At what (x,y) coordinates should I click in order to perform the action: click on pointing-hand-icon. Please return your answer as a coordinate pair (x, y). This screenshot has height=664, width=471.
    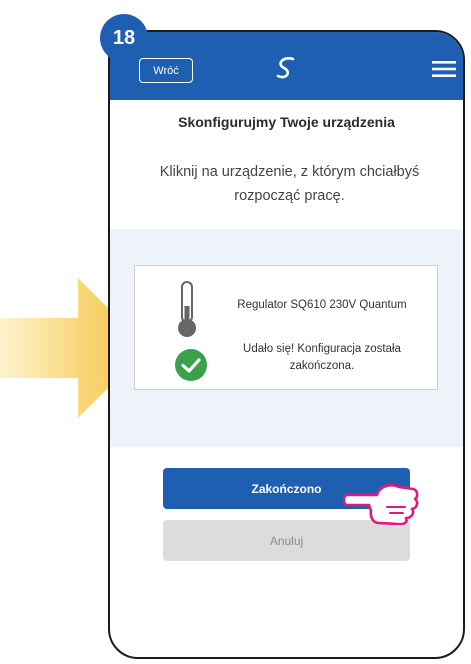
    Looking at the image, I should click on (381, 504).